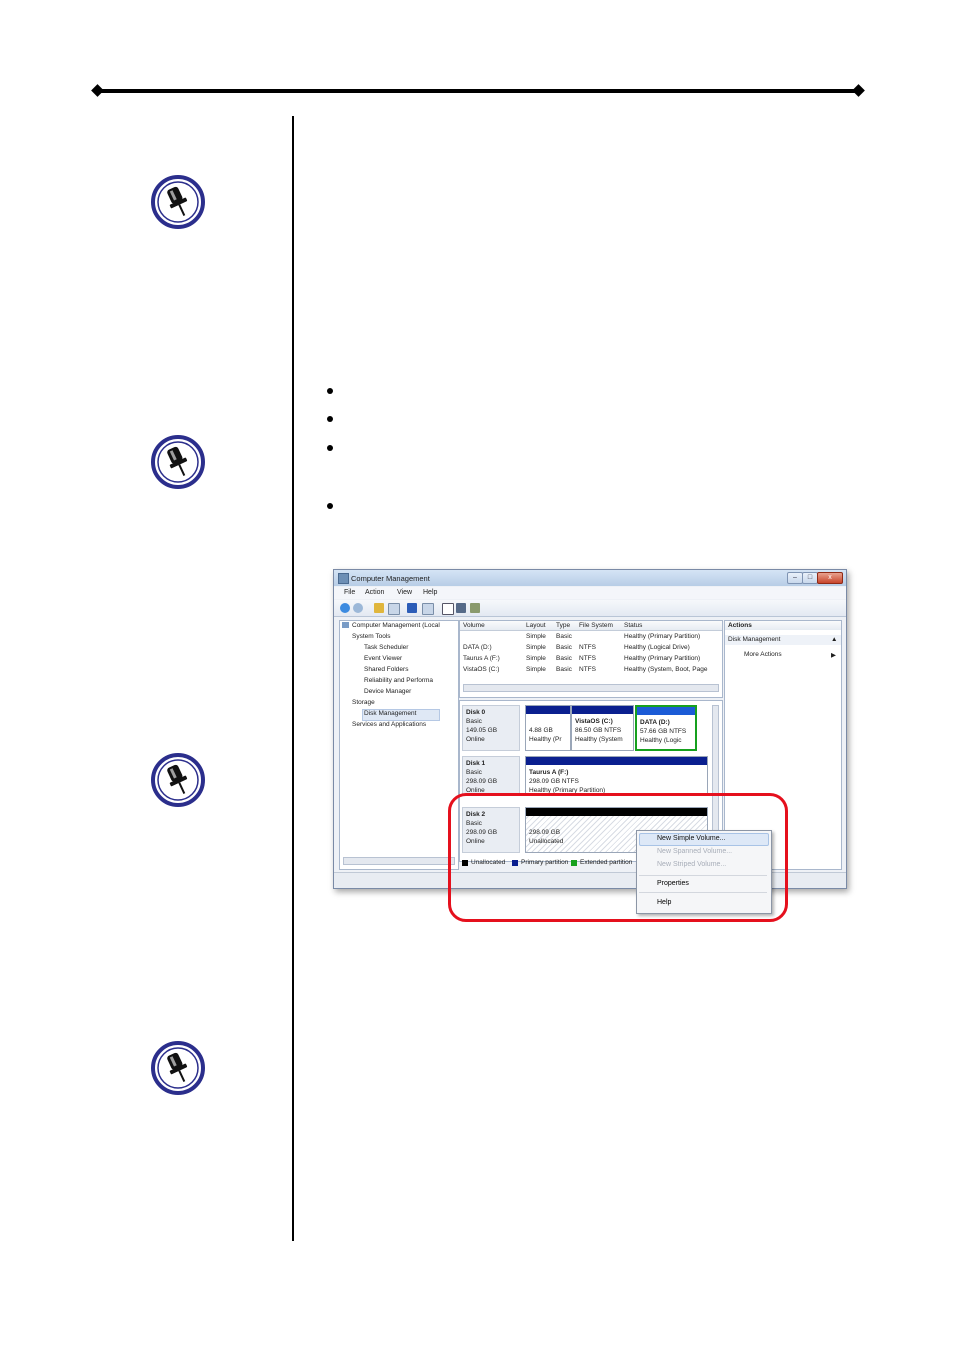 This screenshot has width=954, height=1350. I want to click on margin-divider, so click(293, 678).